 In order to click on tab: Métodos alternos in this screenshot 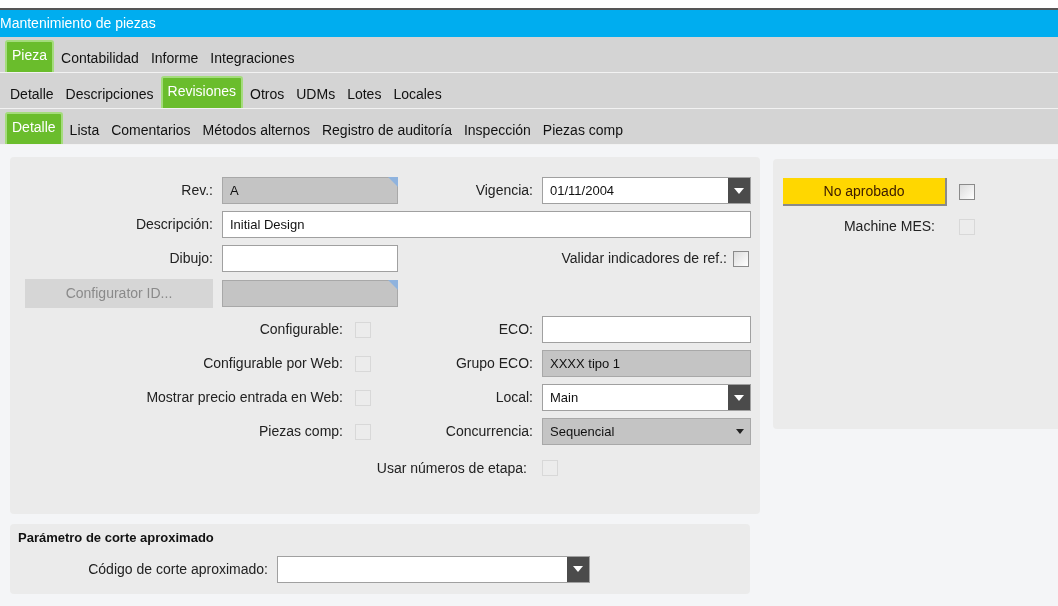, I will do `click(256, 128)`.